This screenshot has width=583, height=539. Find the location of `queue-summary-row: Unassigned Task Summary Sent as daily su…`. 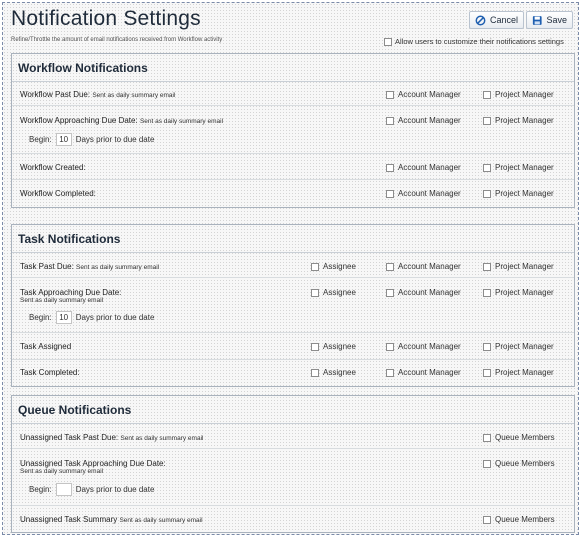

queue-summary-row: Unassigned Task Summary Sent as daily su… is located at coordinates (293, 519).